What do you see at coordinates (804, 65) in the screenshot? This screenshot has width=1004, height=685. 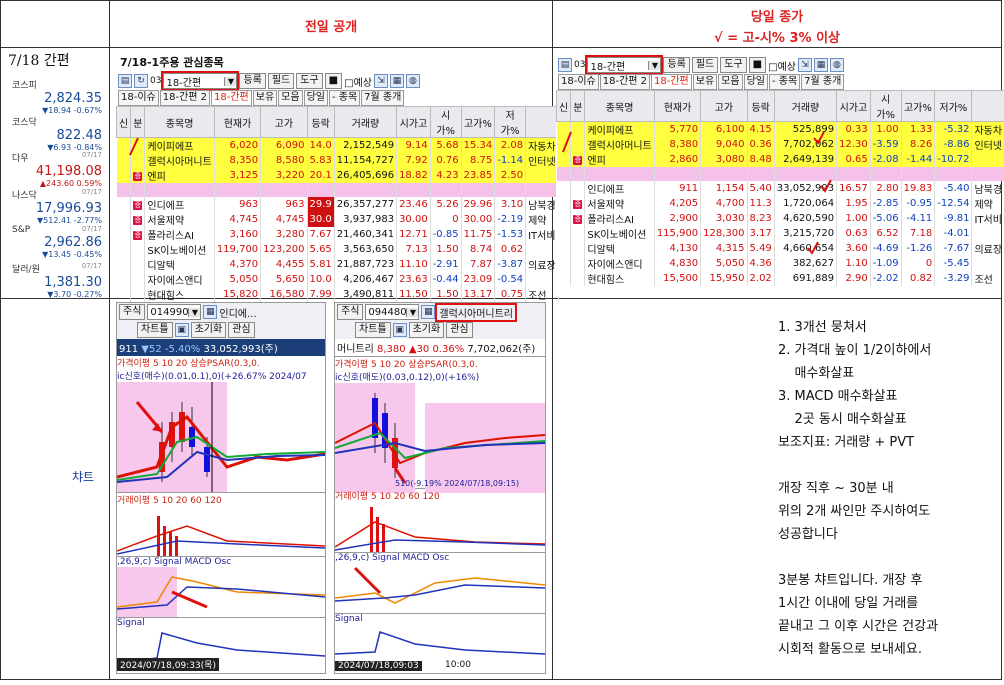 I see `export-icon: ⇲` at bounding box center [804, 65].